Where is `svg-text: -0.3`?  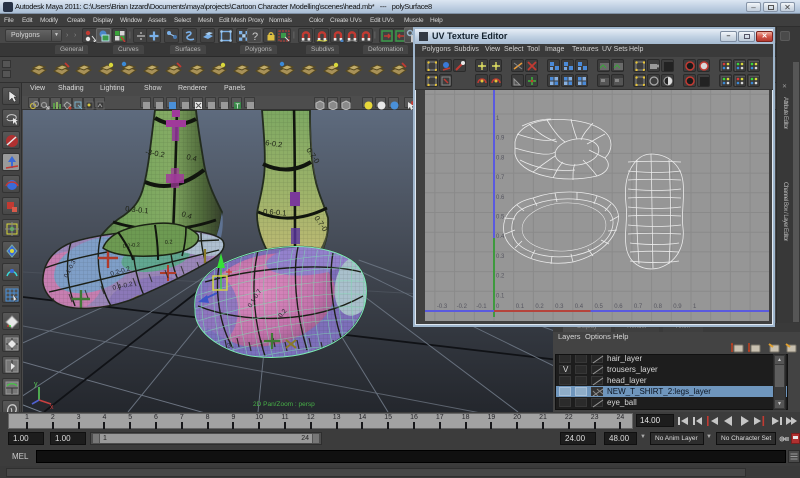 svg-text: -0.3 is located at coordinates (442, 307).